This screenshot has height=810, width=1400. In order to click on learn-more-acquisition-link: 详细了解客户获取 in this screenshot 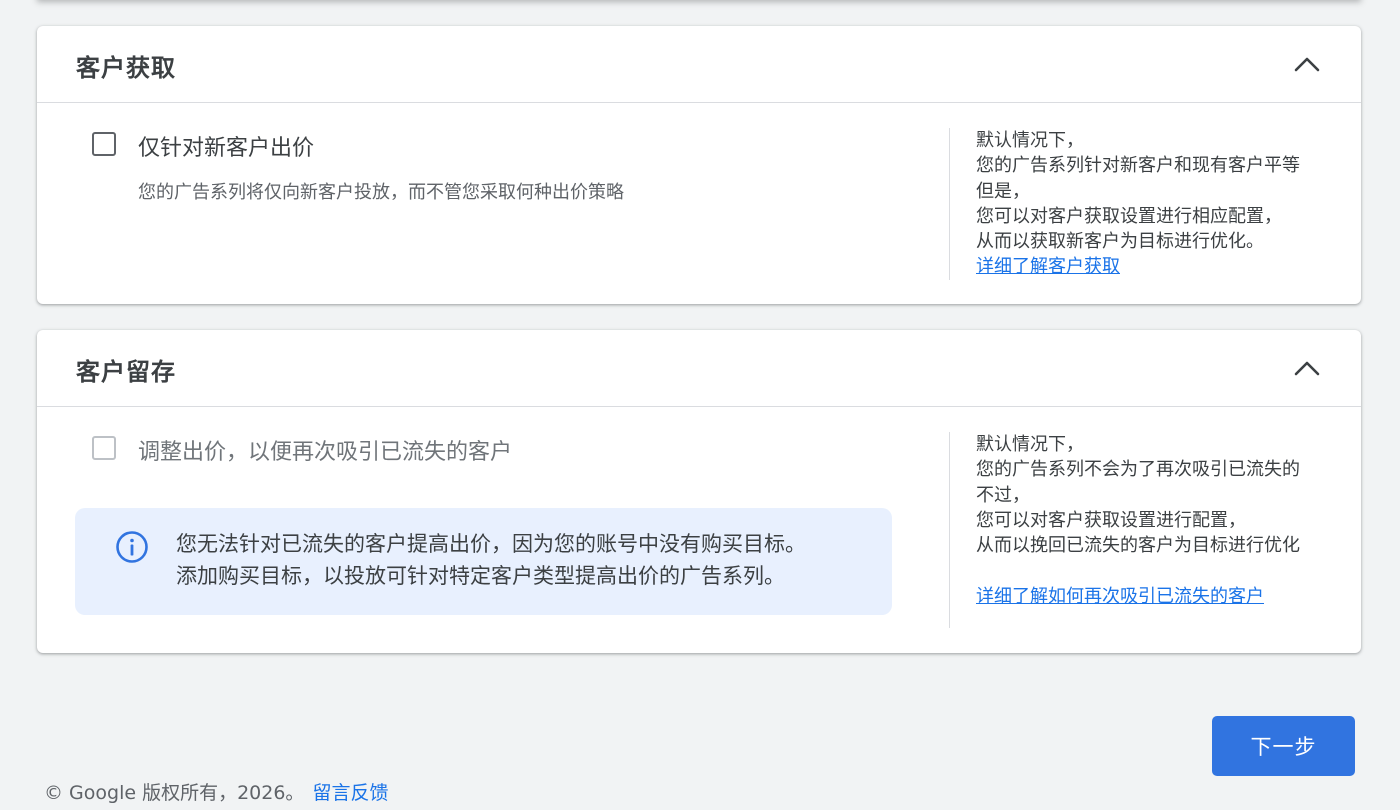, I will do `click(1048, 266)`.